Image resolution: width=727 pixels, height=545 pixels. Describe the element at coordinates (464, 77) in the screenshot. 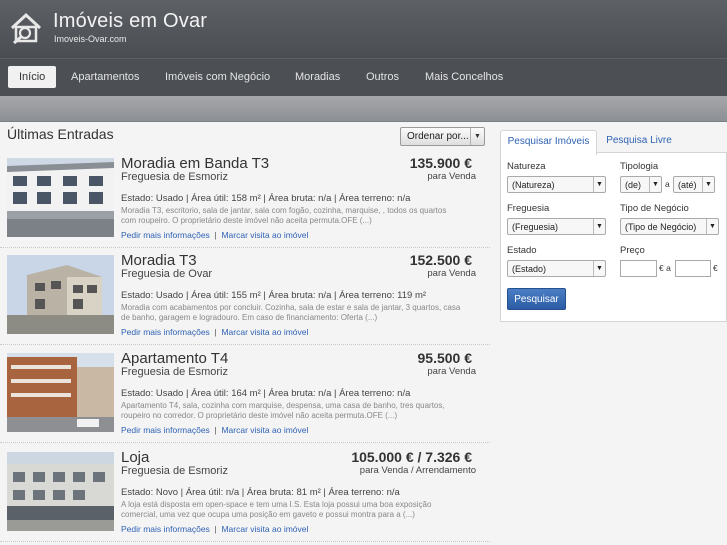

I see `nav-item-mais-concelhos: Mais Concelhos` at that location.